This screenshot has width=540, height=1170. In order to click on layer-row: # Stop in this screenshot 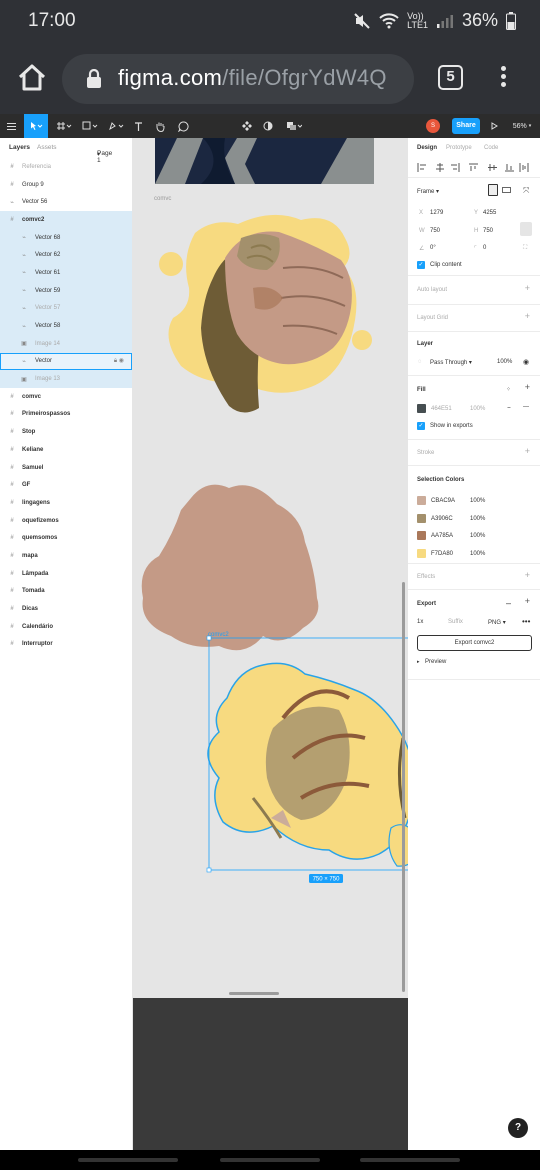, I will do `click(66, 432)`.